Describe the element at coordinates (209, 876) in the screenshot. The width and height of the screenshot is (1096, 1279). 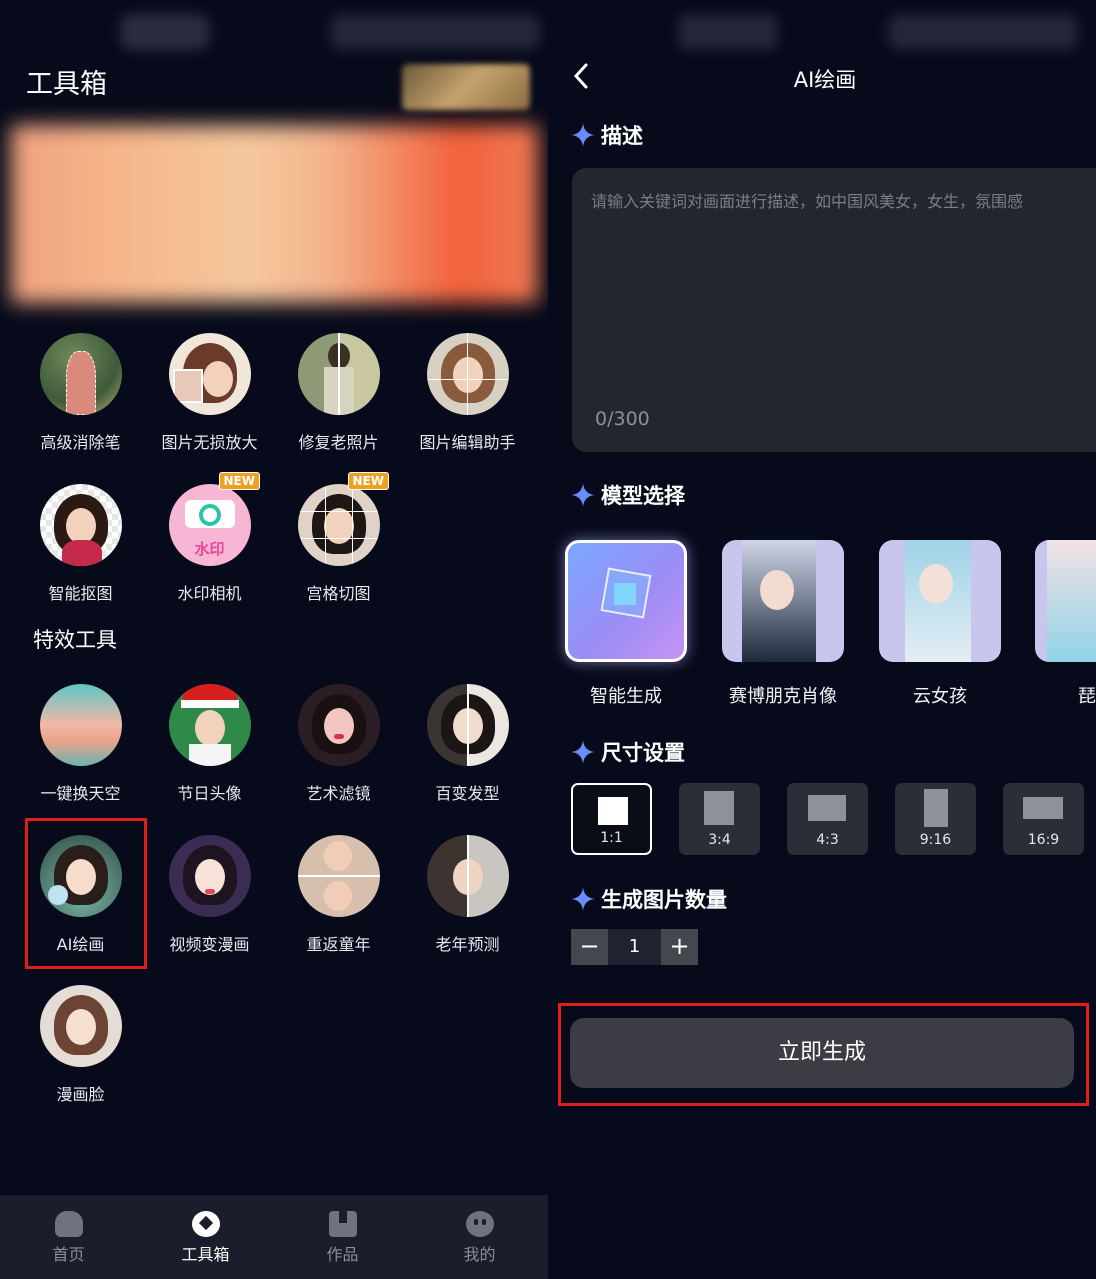
I see `video-comic-thumbnail-icon` at that location.